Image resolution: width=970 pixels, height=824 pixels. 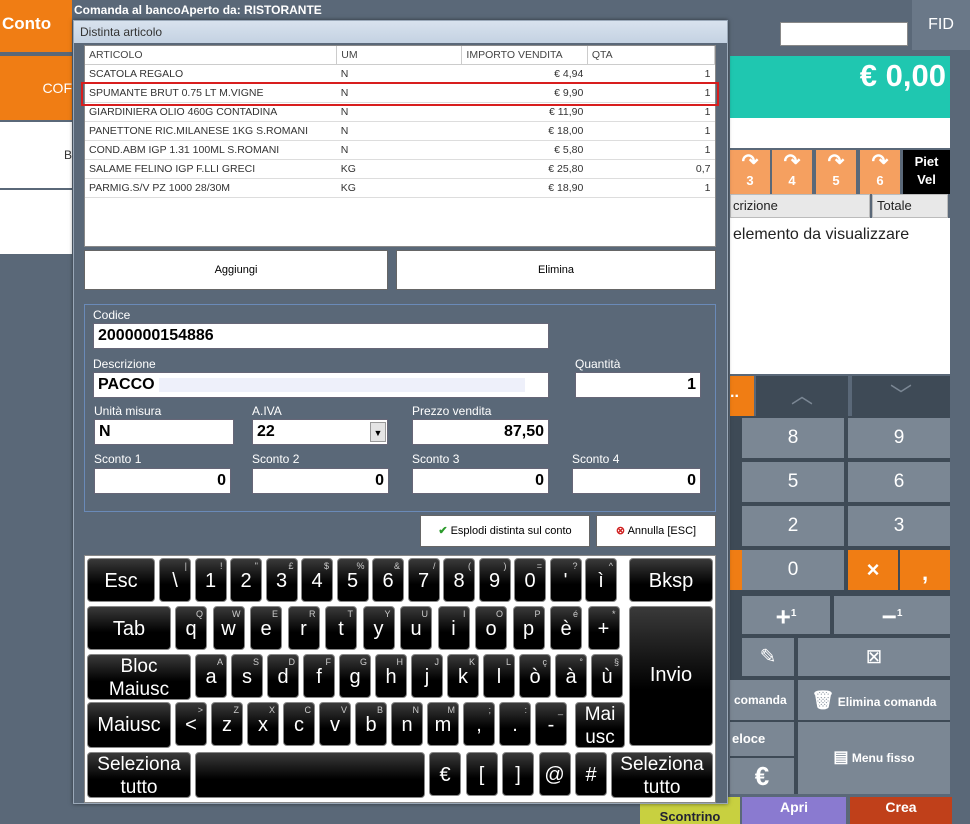 What do you see at coordinates (210, 580) in the screenshot?
I see `key: 1!` at bounding box center [210, 580].